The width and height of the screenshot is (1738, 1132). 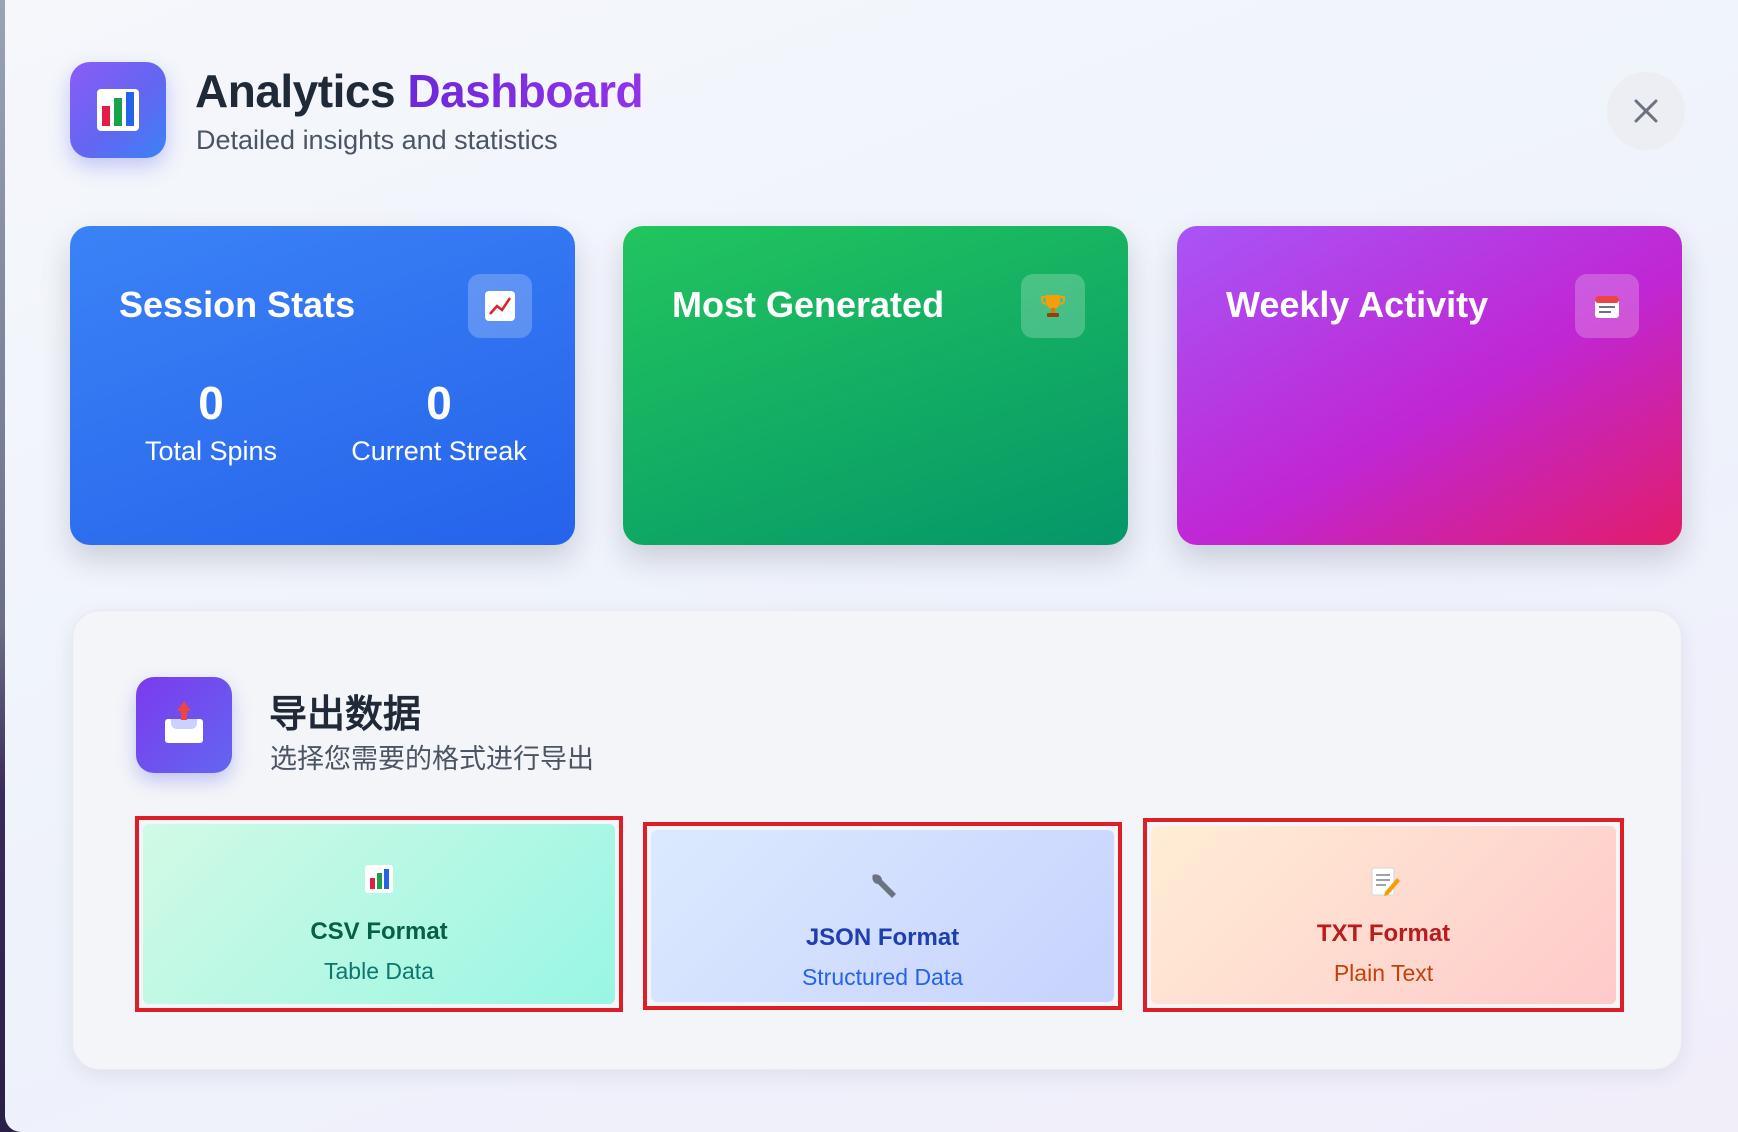 I want to click on format-description: Structured Data, so click(x=882, y=977).